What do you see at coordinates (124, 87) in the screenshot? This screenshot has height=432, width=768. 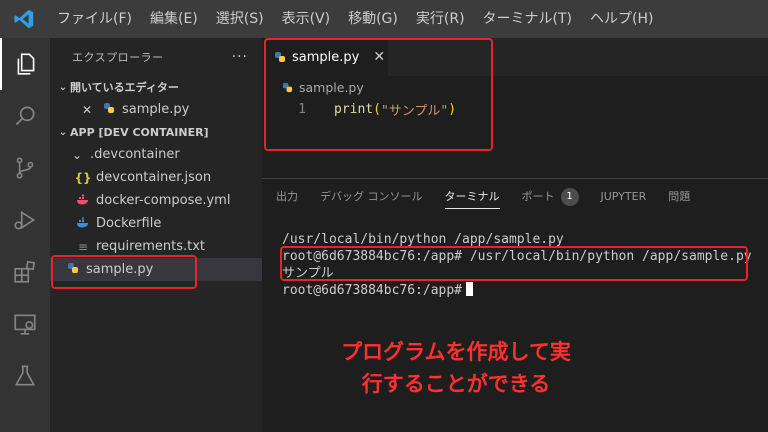 I see `open-editors-label: 開いているエディター` at bounding box center [124, 87].